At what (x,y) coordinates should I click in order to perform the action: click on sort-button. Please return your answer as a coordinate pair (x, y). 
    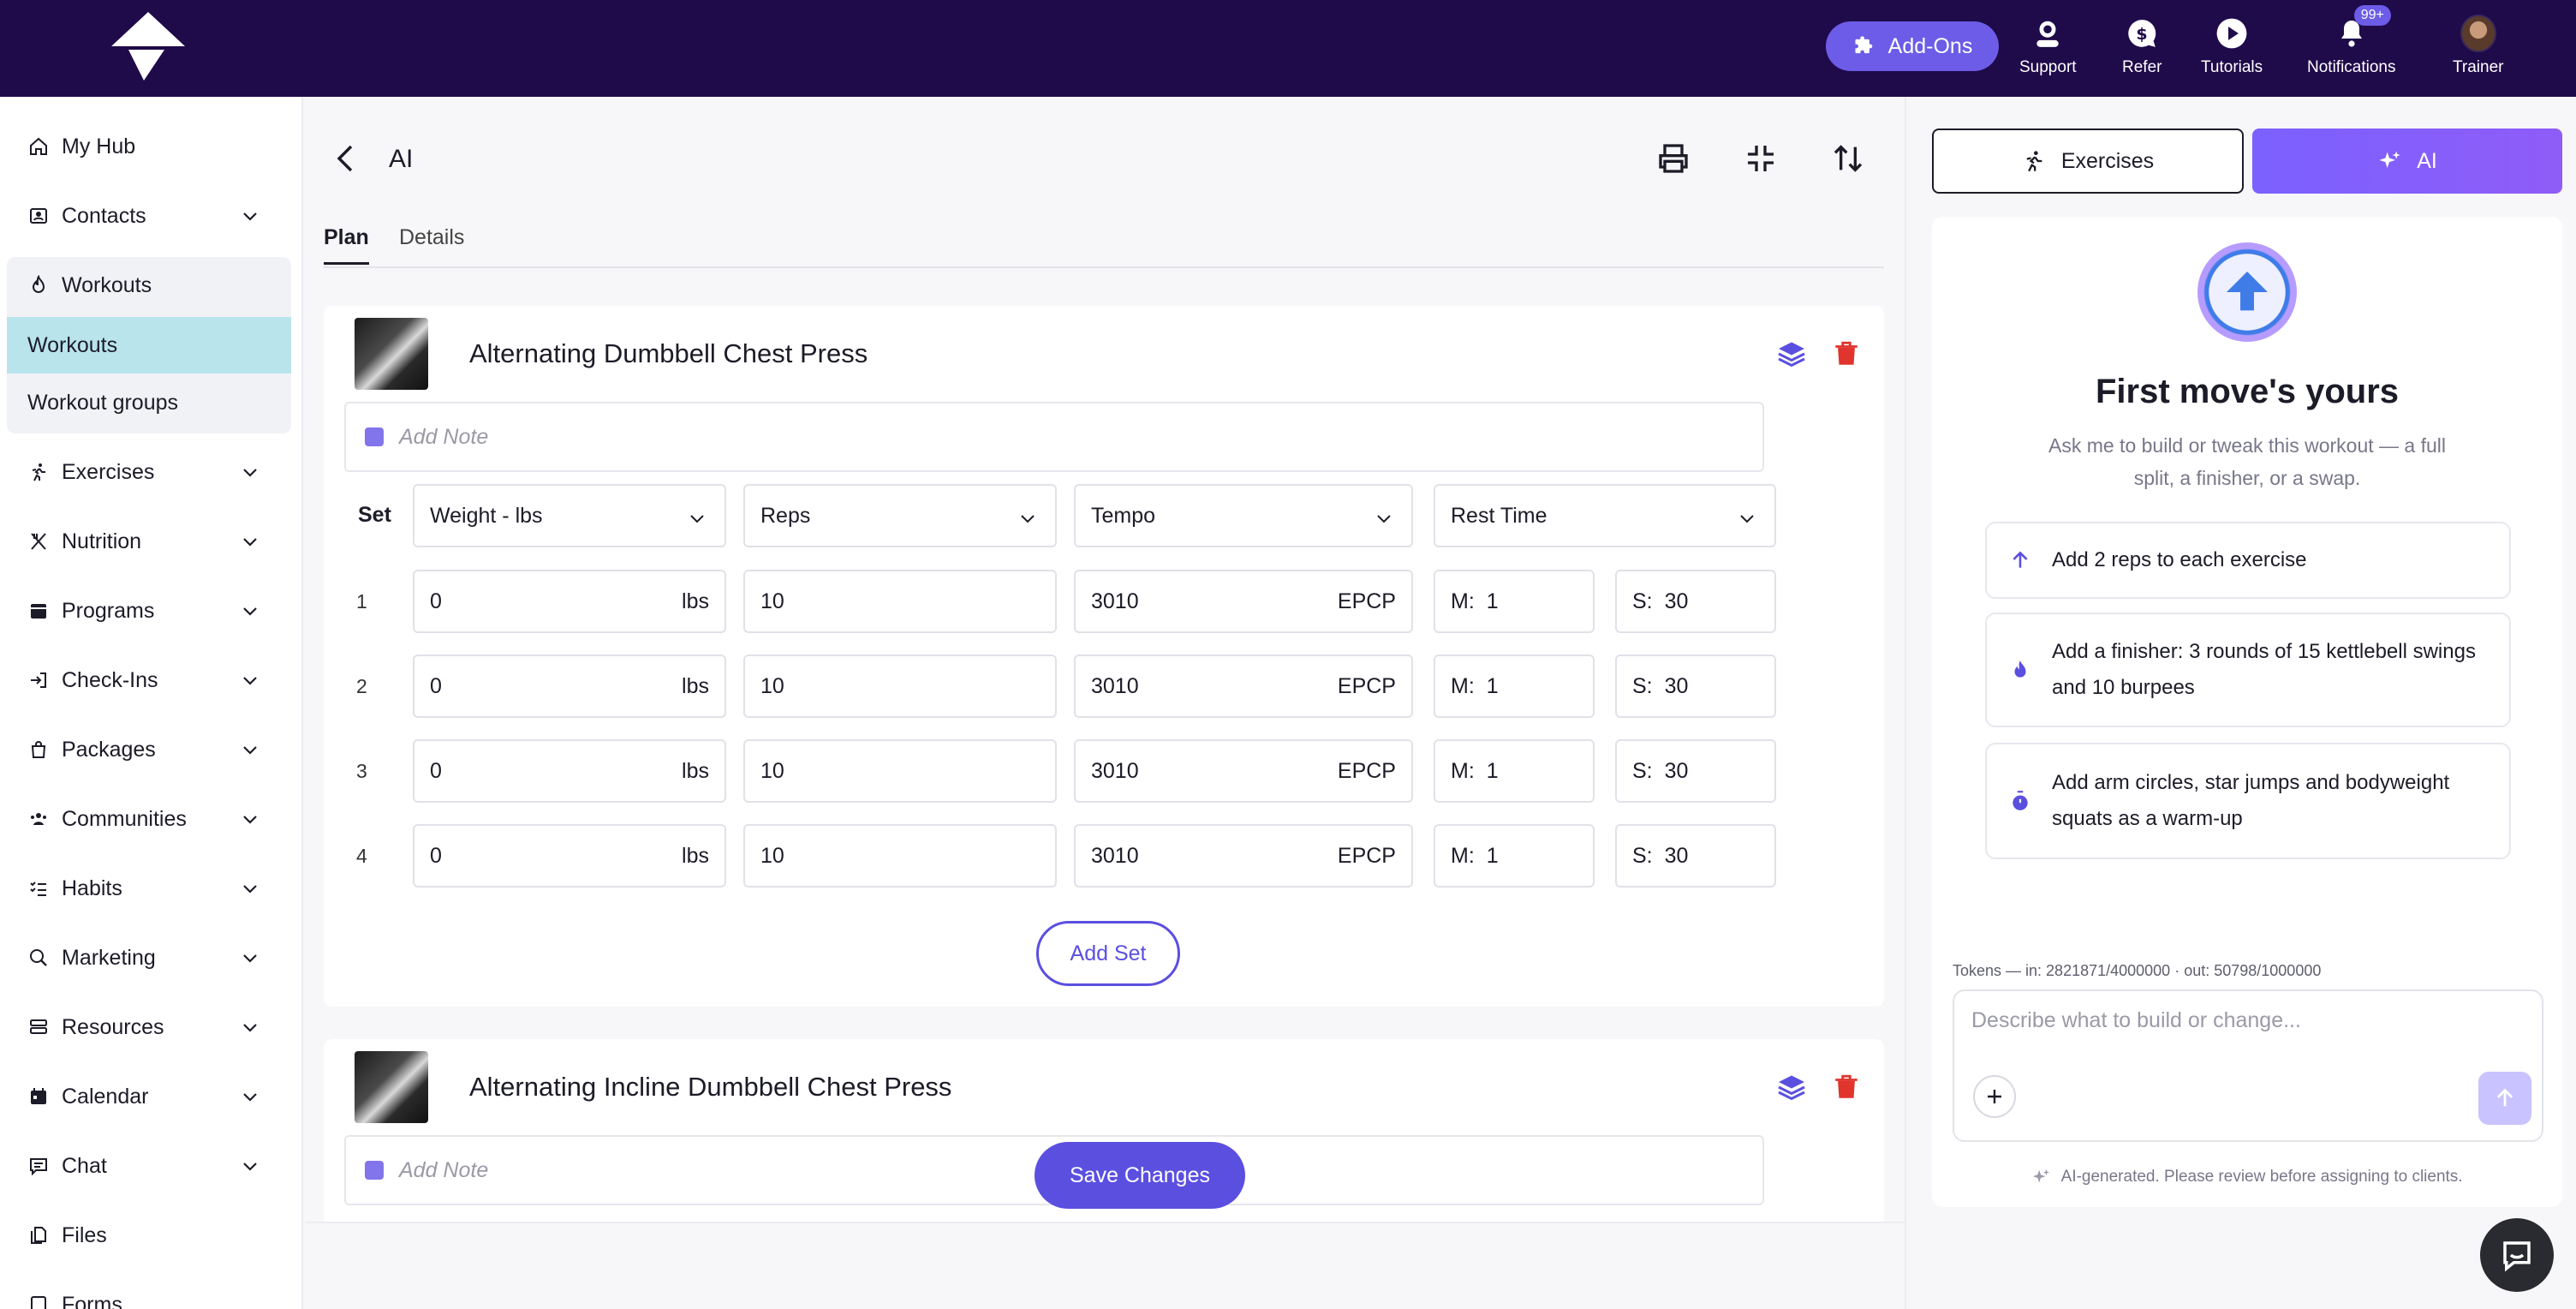
    Looking at the image, I should click on (1848, 158).